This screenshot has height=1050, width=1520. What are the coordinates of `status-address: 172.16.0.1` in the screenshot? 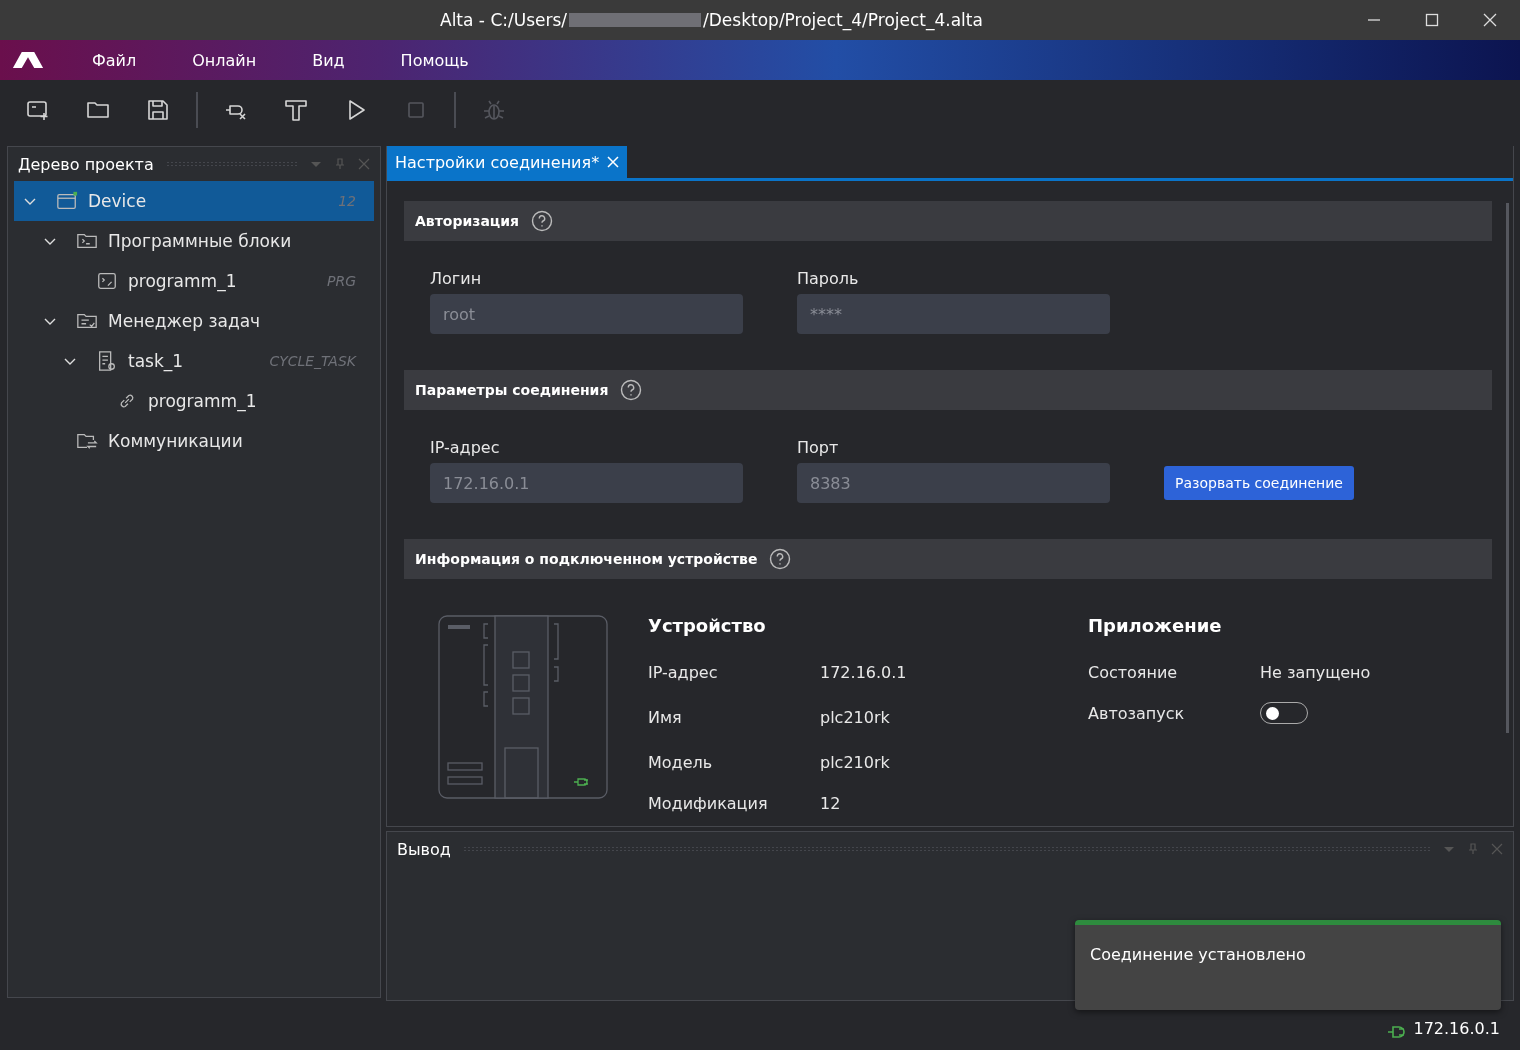 It's located at (1456, 1028).